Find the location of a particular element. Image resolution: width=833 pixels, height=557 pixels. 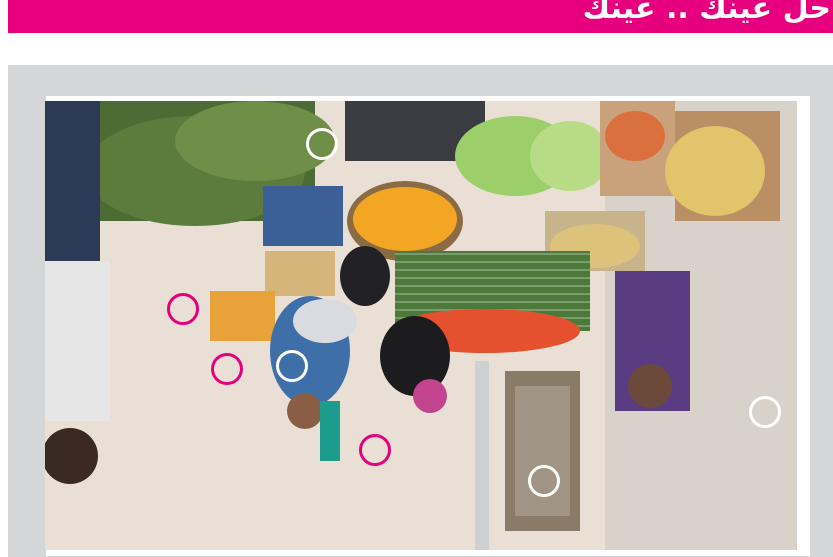

header-bar: حل عينك .. عينك is located at coordinates (420, 16).